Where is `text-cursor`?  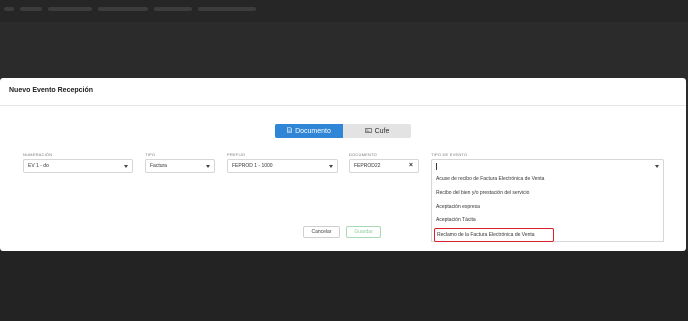 text-cursor is located at coordinates (436, 166).